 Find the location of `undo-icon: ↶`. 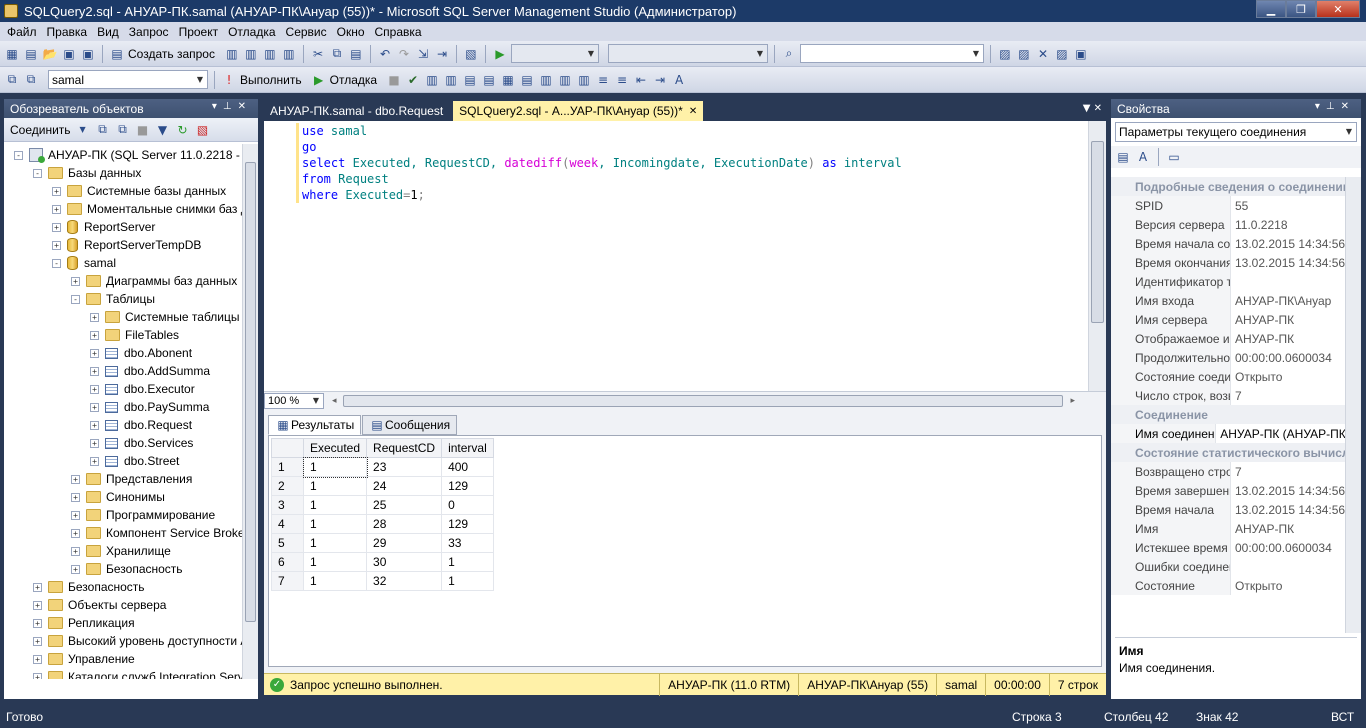

undo-icon: ↶ is located at coordinates (385, 54).